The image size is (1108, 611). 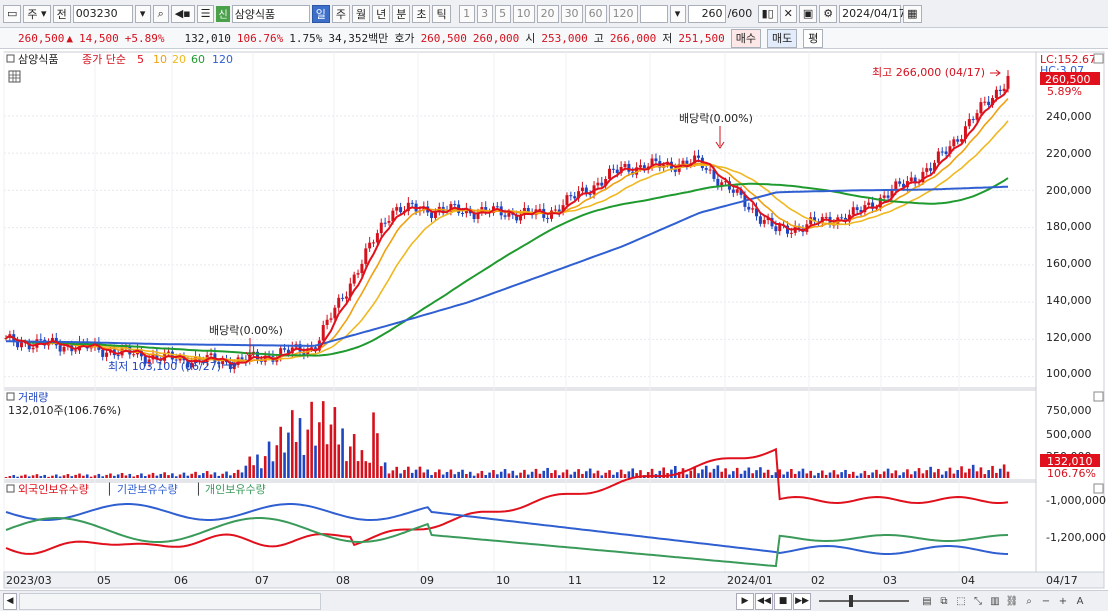 I want to click on prev-button: 전, so click(x=61, y=13).